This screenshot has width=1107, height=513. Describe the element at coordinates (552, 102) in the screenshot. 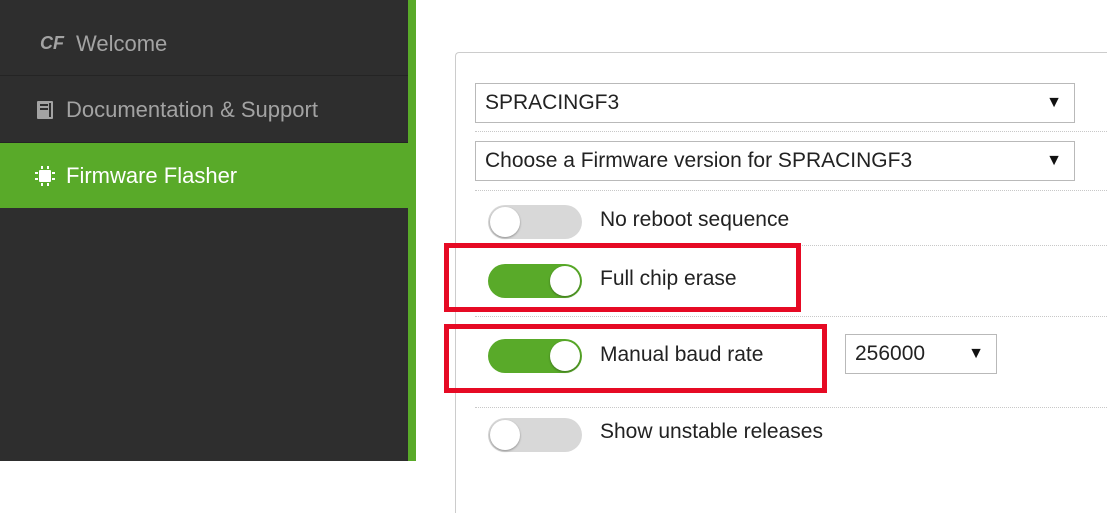

I see `board-select-value: SPRACINGF3` at that location.